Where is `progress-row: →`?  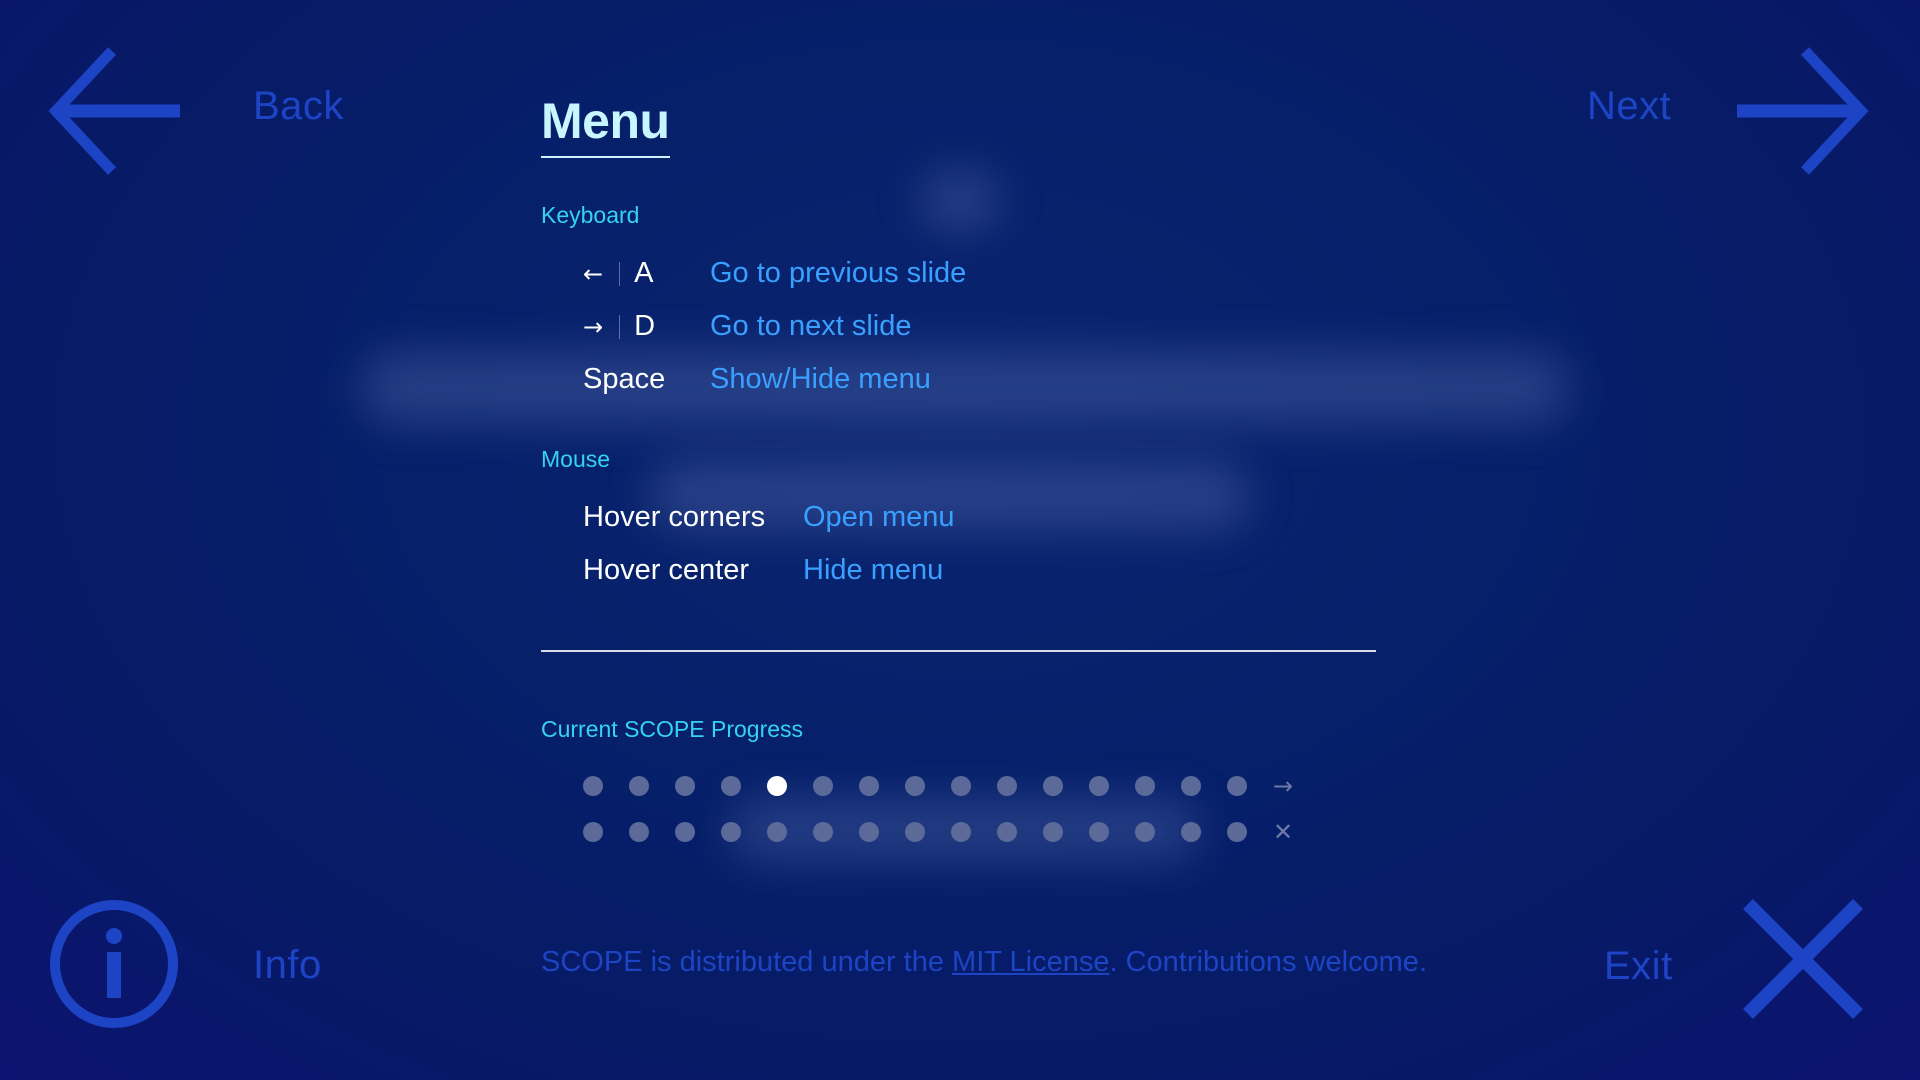 progress-row: → is located at coordinates (959, 786).